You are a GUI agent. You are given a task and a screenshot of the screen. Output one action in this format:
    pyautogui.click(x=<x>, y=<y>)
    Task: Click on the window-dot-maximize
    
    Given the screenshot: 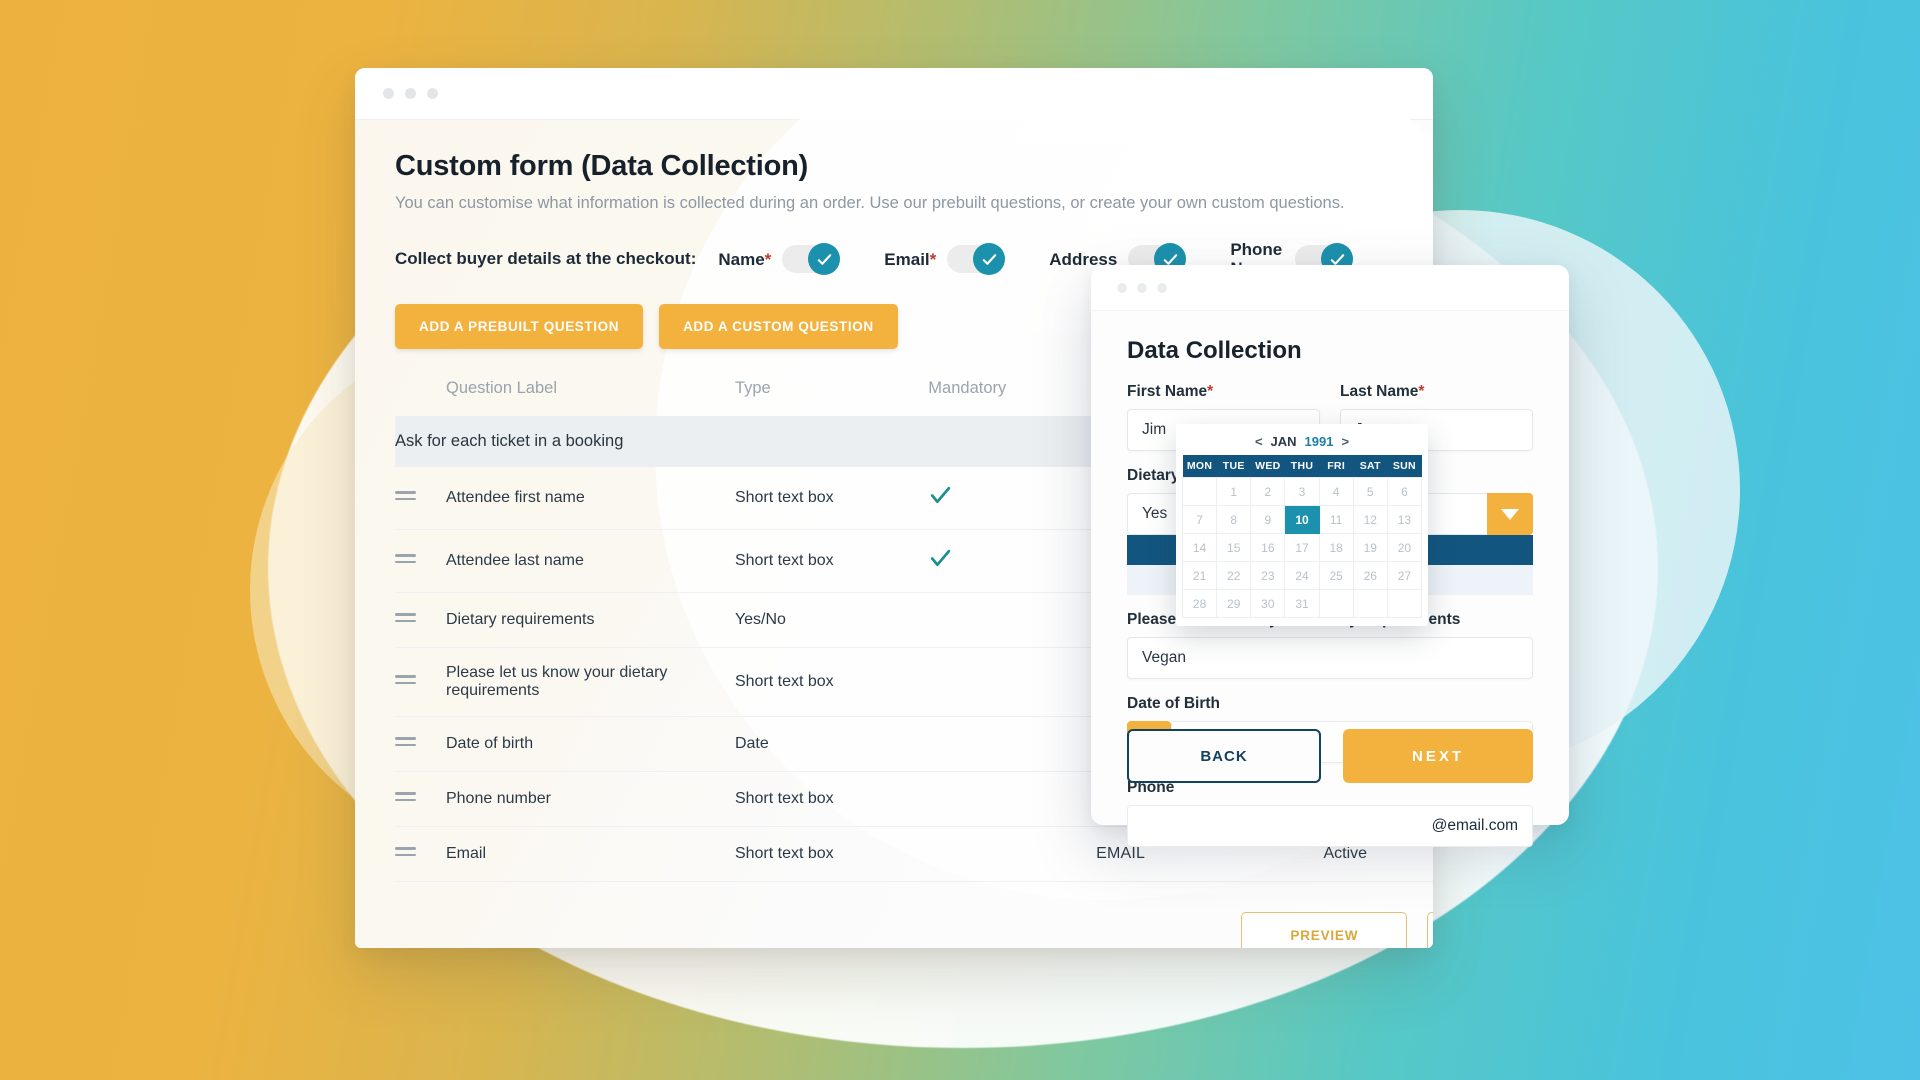 What is the action you would take?
    pyautogui.click(x=432, y=93)
    